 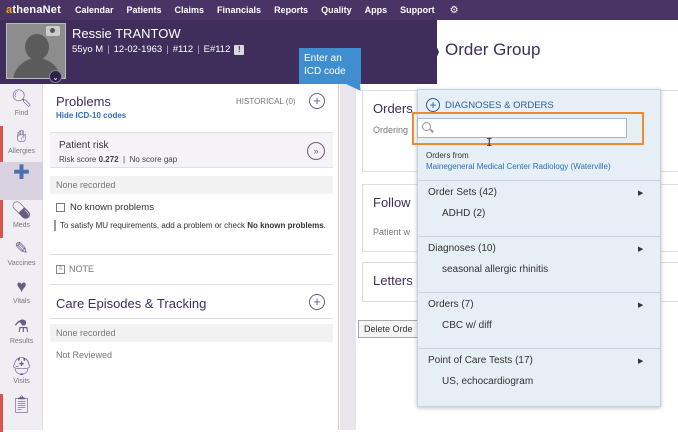 I want to click on dropdown-header: + DIAGNOSES & ORDERS, so click(x=490, y=105).